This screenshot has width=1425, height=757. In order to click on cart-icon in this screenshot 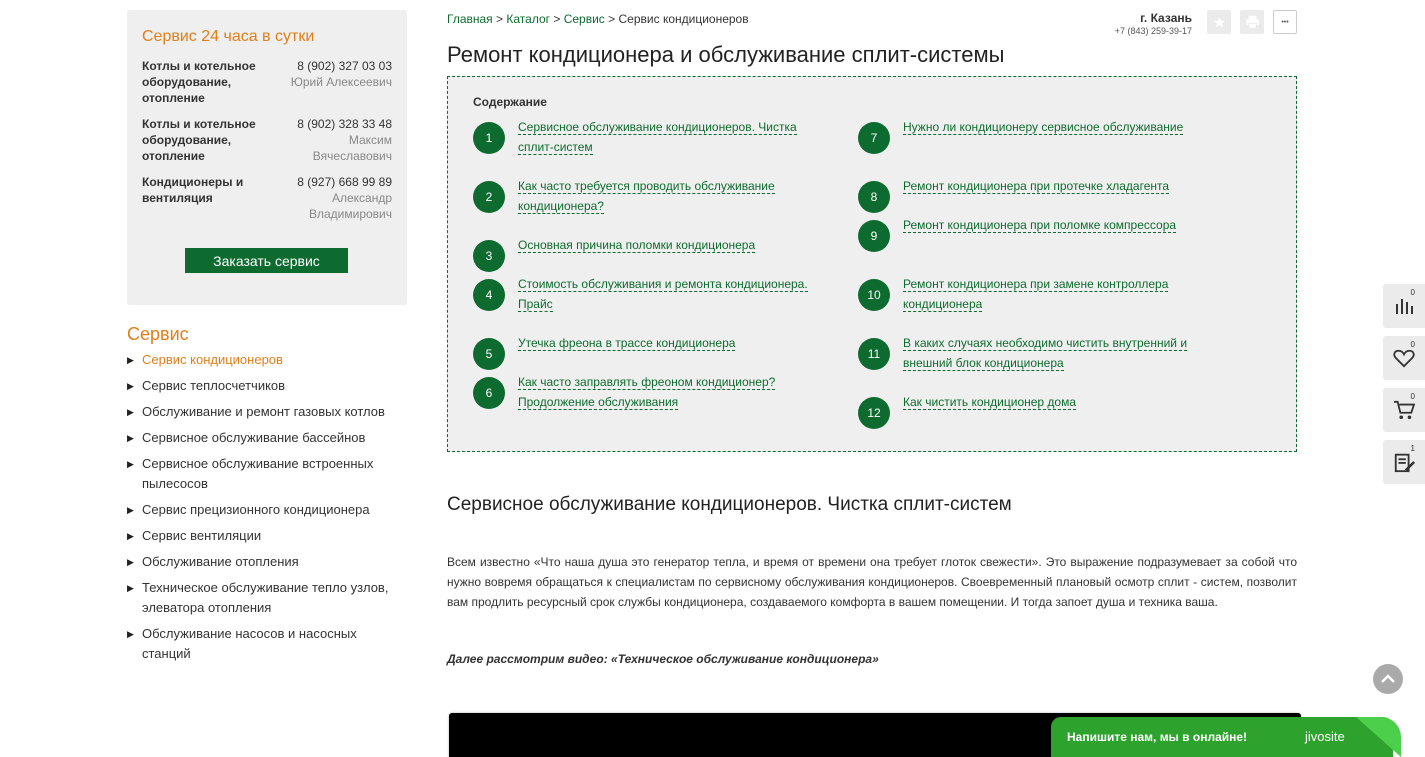, I will do `click(1404, 410)`.